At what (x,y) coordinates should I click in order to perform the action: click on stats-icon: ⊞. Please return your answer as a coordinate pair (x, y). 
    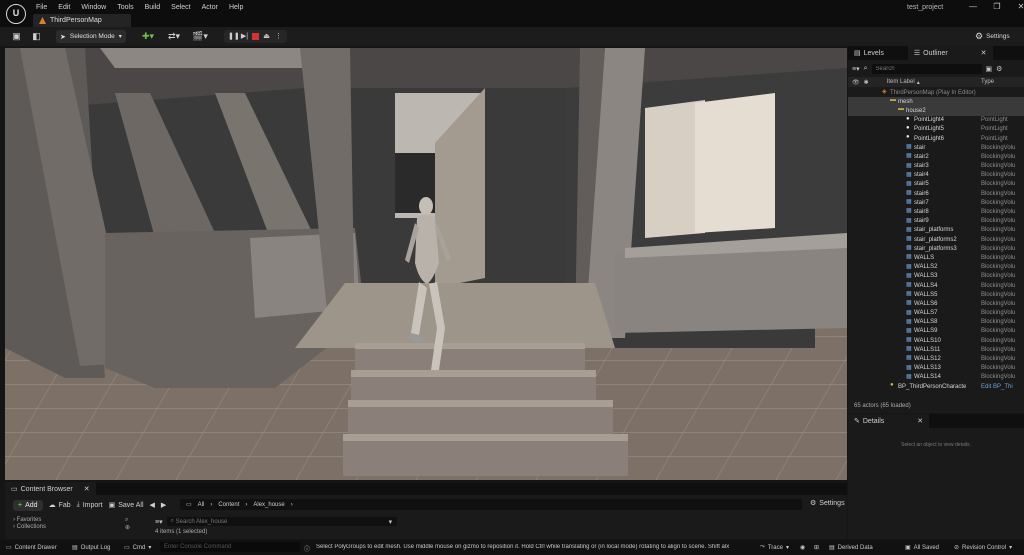
    Looking at the image, I should click on (816, 547).